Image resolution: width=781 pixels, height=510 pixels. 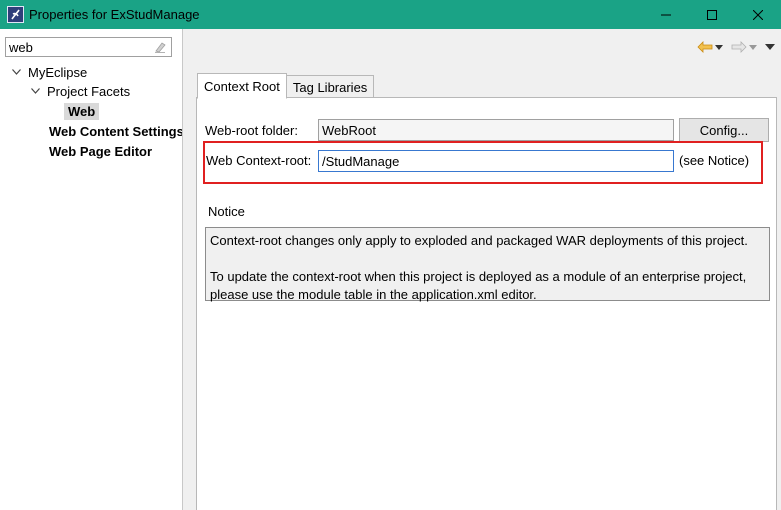 I want to click on forward-arrow-icon, so click(x=739, y=47).